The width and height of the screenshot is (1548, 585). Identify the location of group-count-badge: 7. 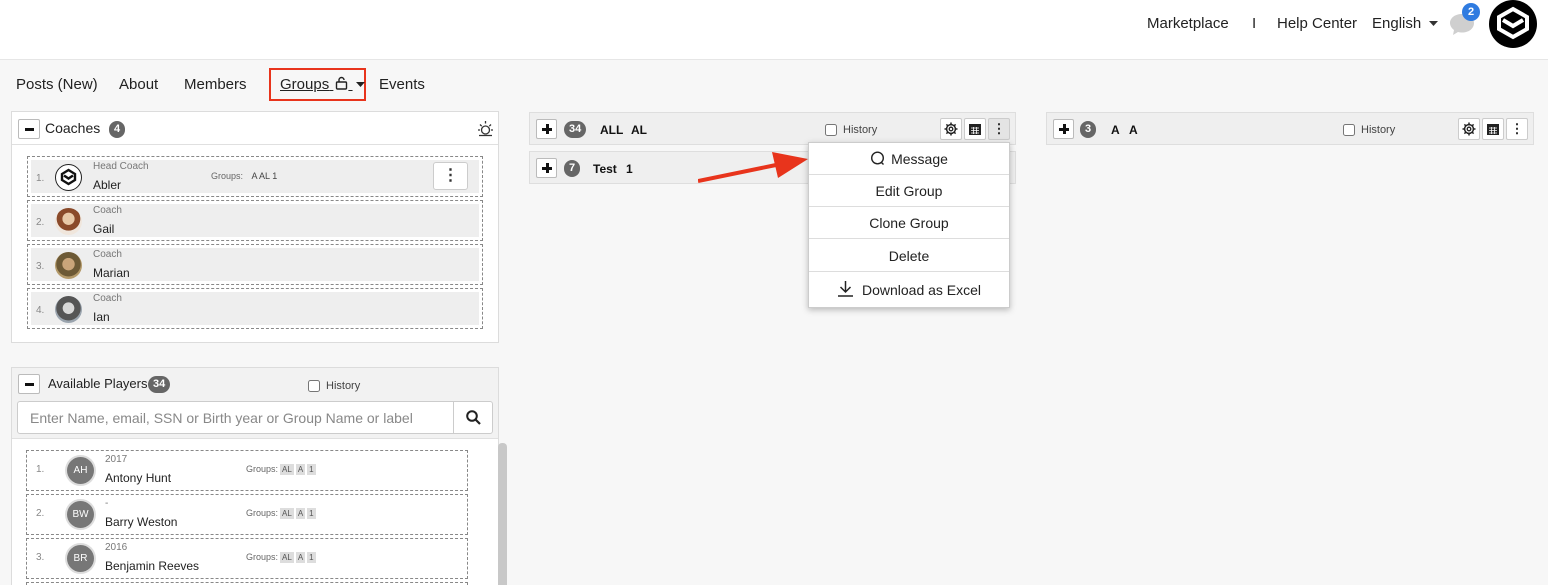
(572, 168).